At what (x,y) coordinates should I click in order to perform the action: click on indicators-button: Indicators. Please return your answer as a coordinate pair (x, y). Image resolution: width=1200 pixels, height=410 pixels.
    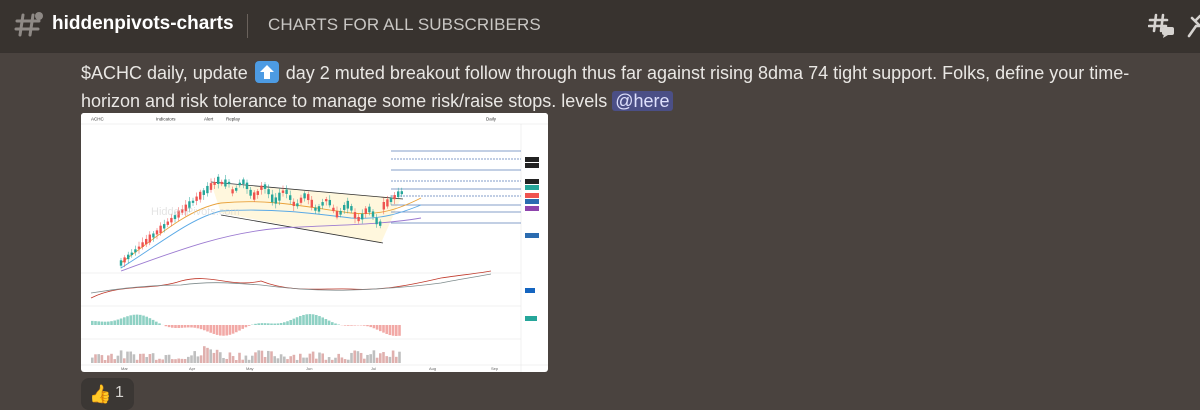
    Looking at the image, I should click on (166, 119).